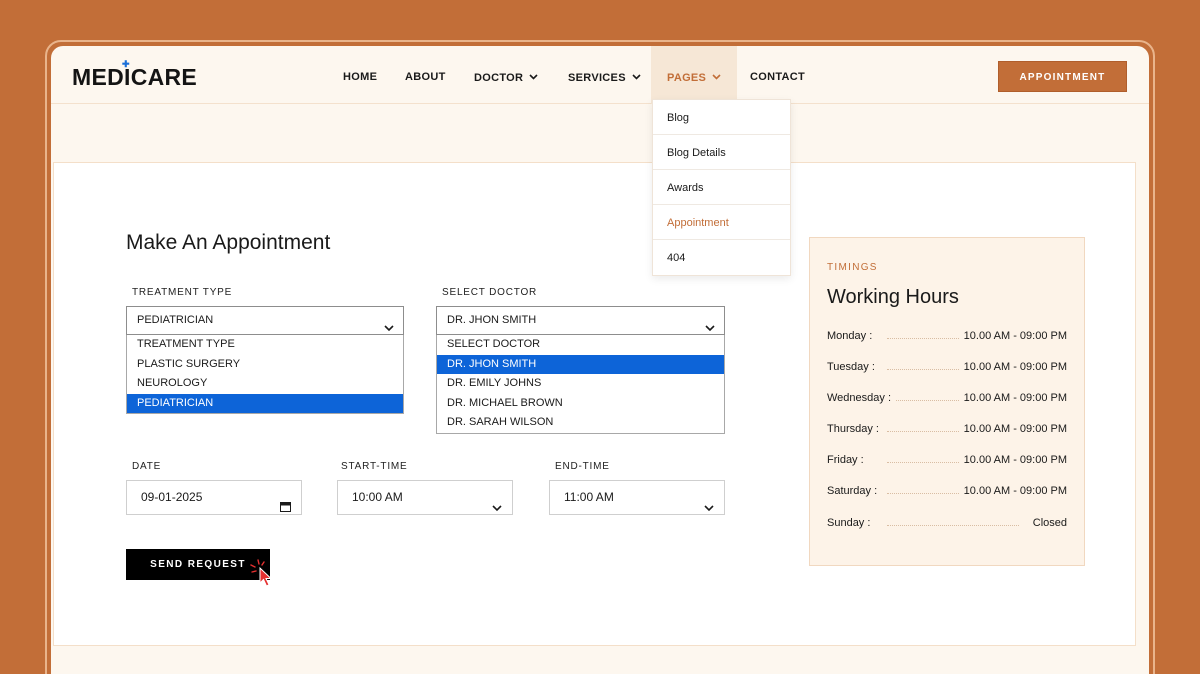  What do you see at coordinates (1062, 76) in the screenshot?
I see `appointment-button: APPOINTMENT` at bounding box center [1062, 76].